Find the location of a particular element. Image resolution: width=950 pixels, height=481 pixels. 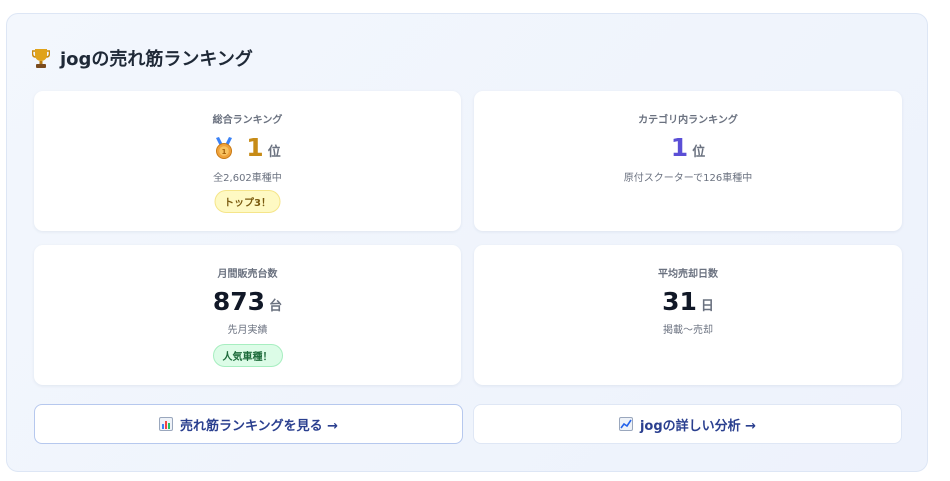

overall-ranking-card: 総合ランキング 1 1 位 全2,602車種中 トップ3！ is located at coordinates (247, 161).